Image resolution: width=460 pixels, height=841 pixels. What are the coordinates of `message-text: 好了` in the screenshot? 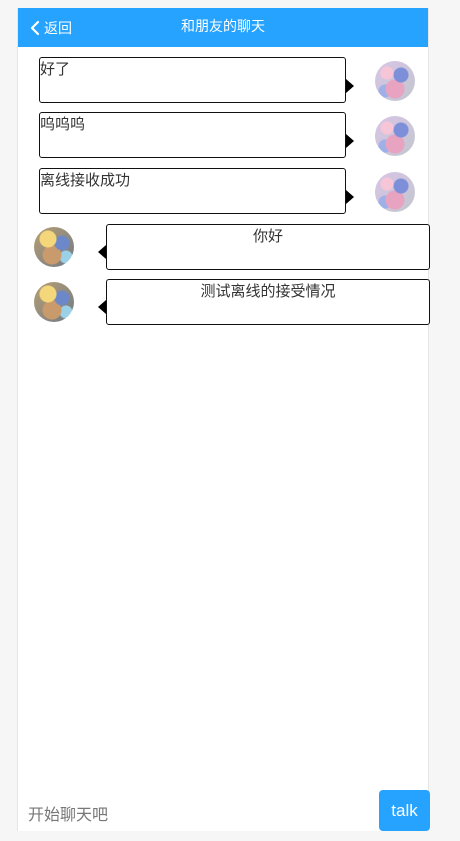 It's located at (55, 69).